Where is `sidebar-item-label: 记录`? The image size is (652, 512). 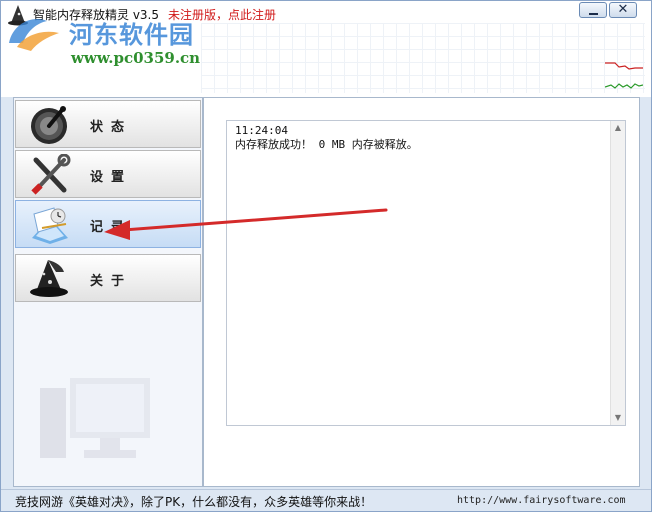 sidebar-item-label: 记录 is located at coordinates (111, 227).